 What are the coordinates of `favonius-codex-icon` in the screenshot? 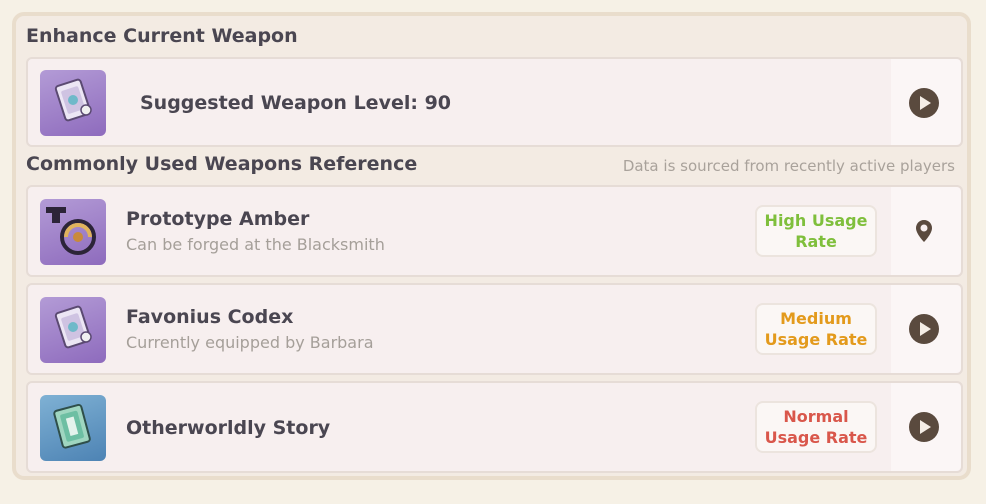 It's located at (73, 330).